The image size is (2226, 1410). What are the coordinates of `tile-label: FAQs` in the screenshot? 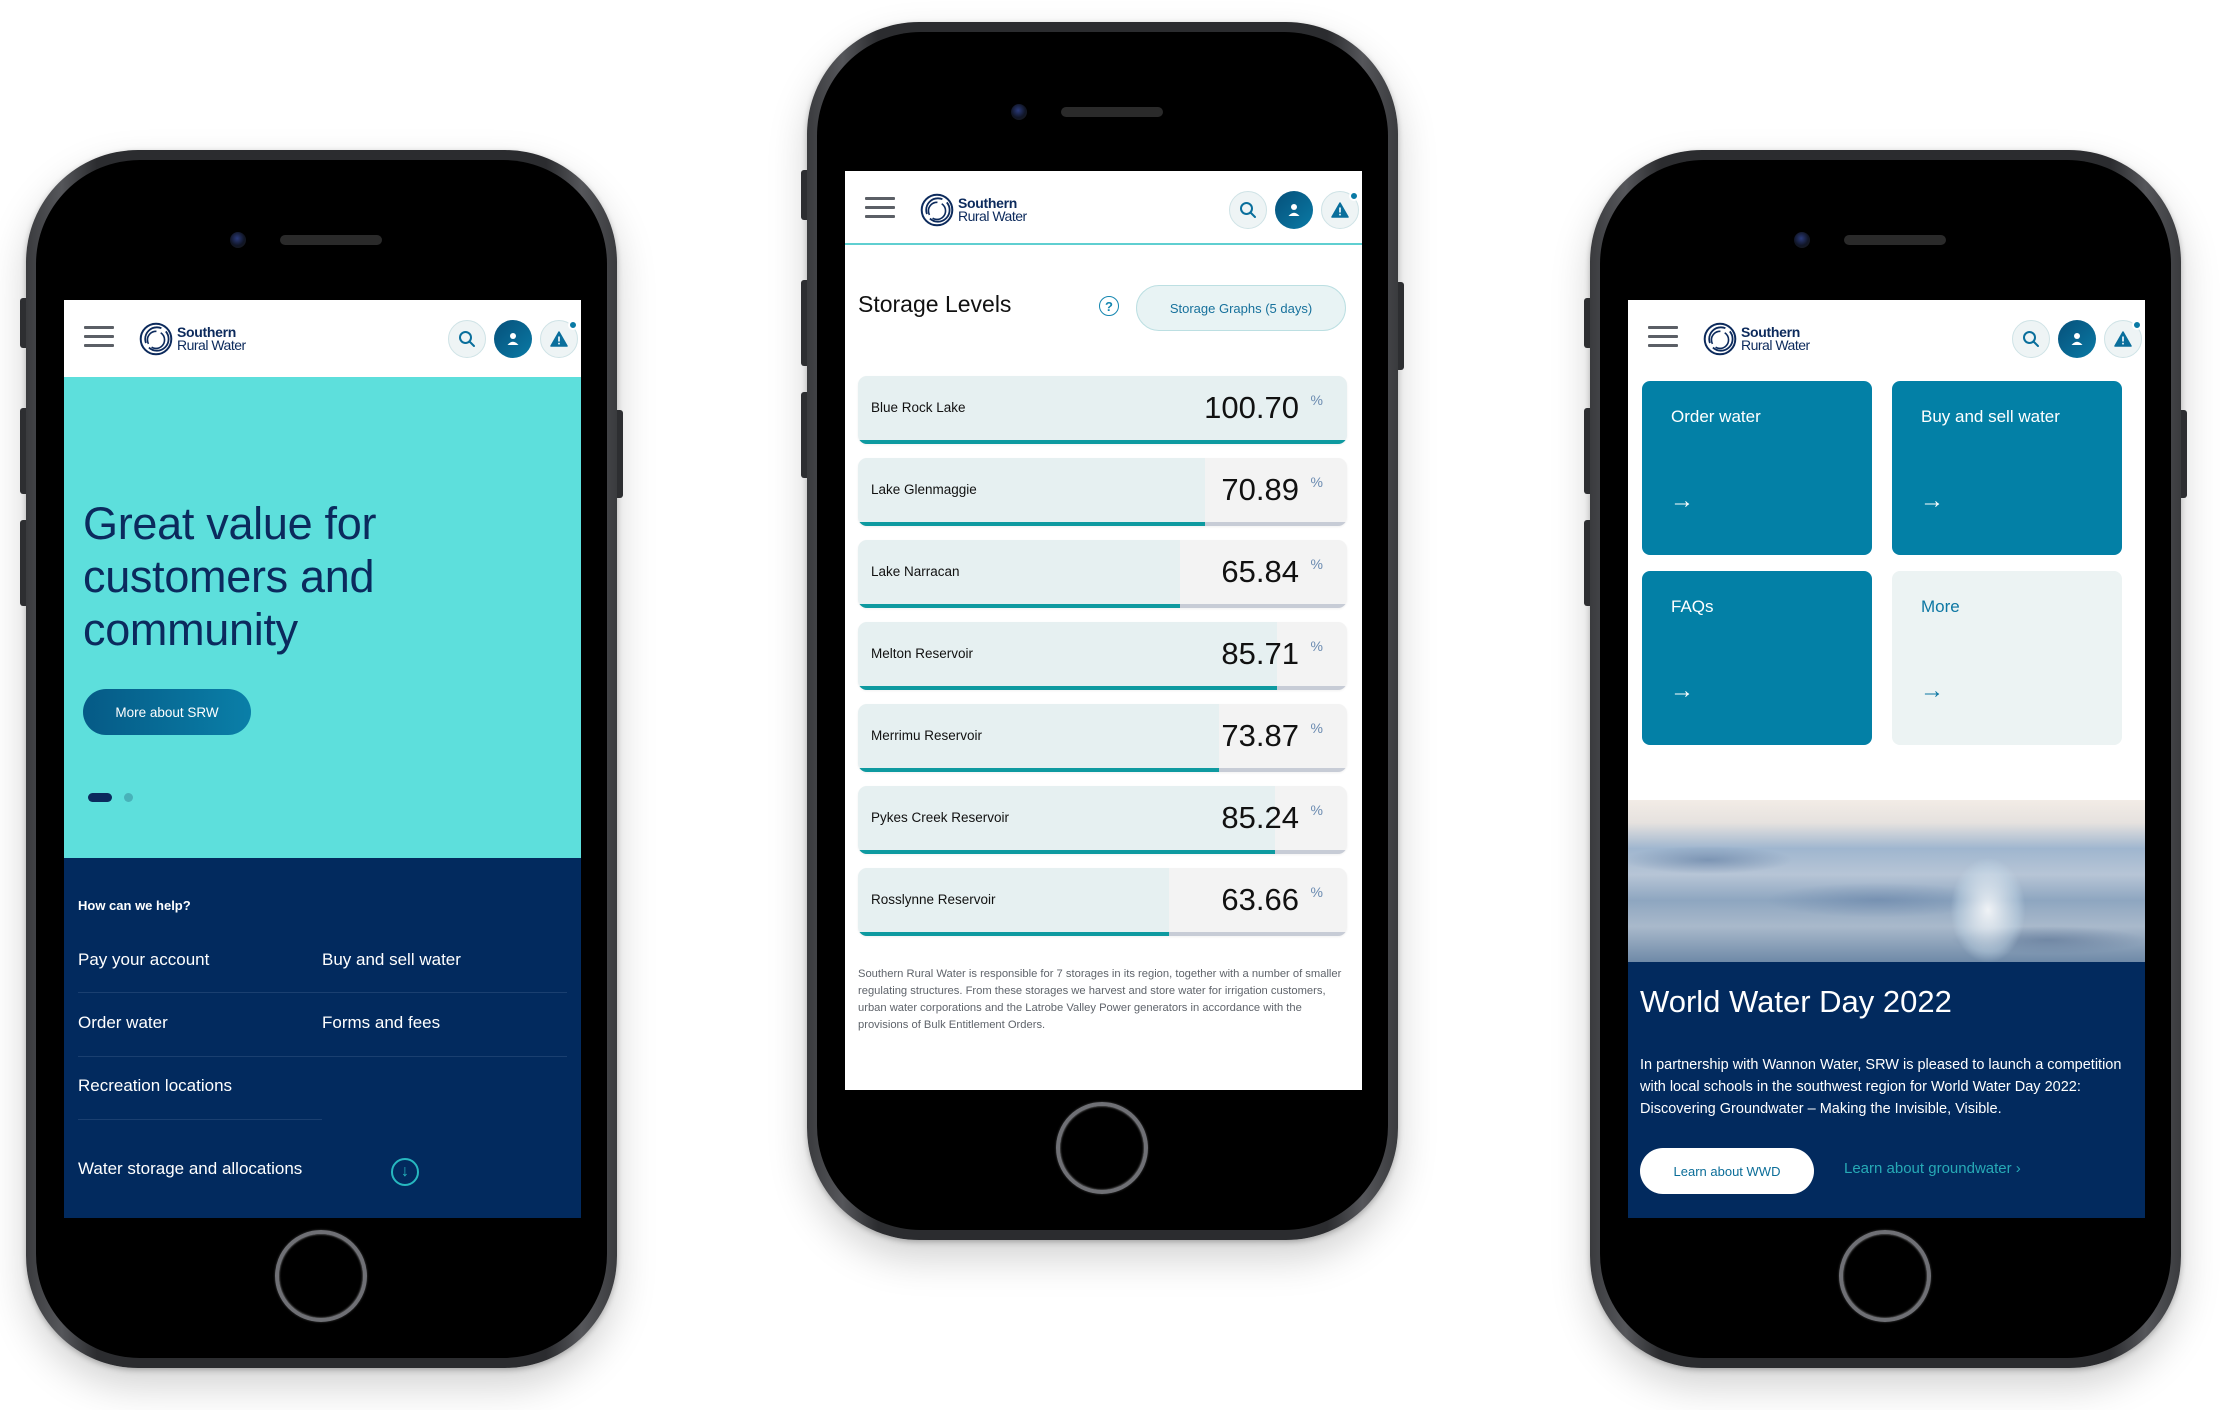 It's located at (1692, 606).